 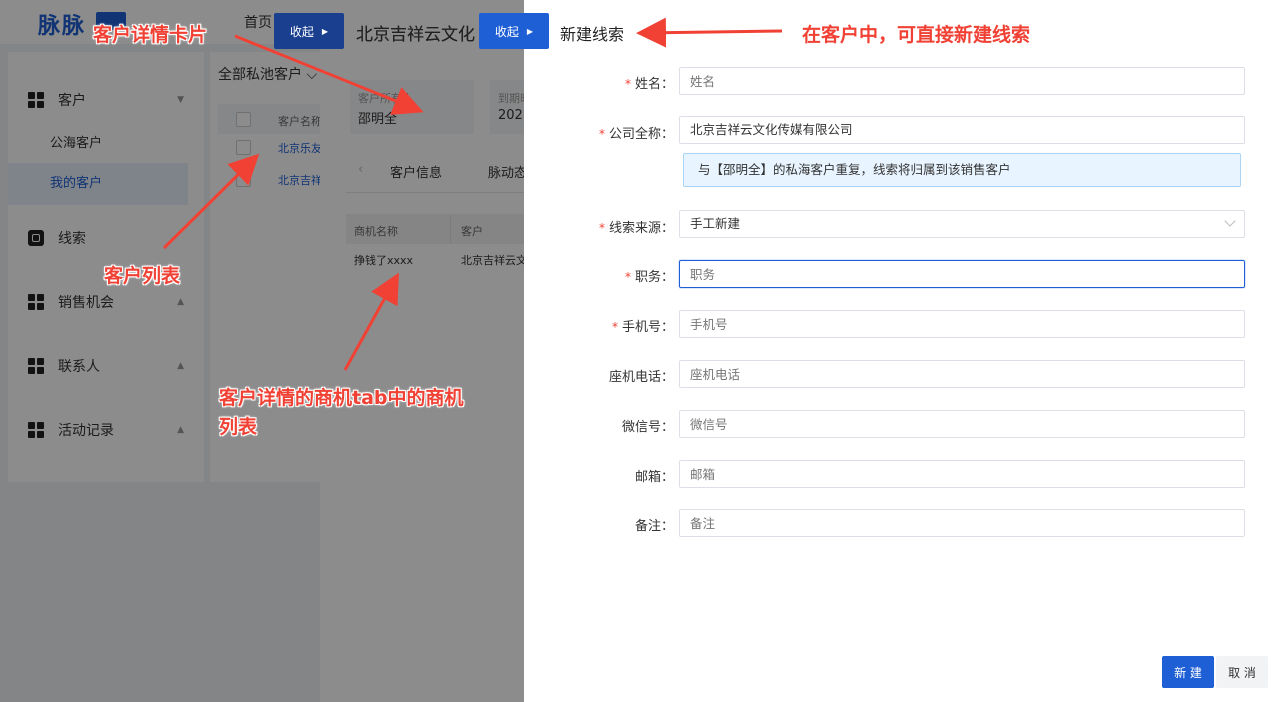 What do you see at coordinates (649, 84) in the screenshot?
I see `name-label: * 姓名：` at bounding box center [649, 84].